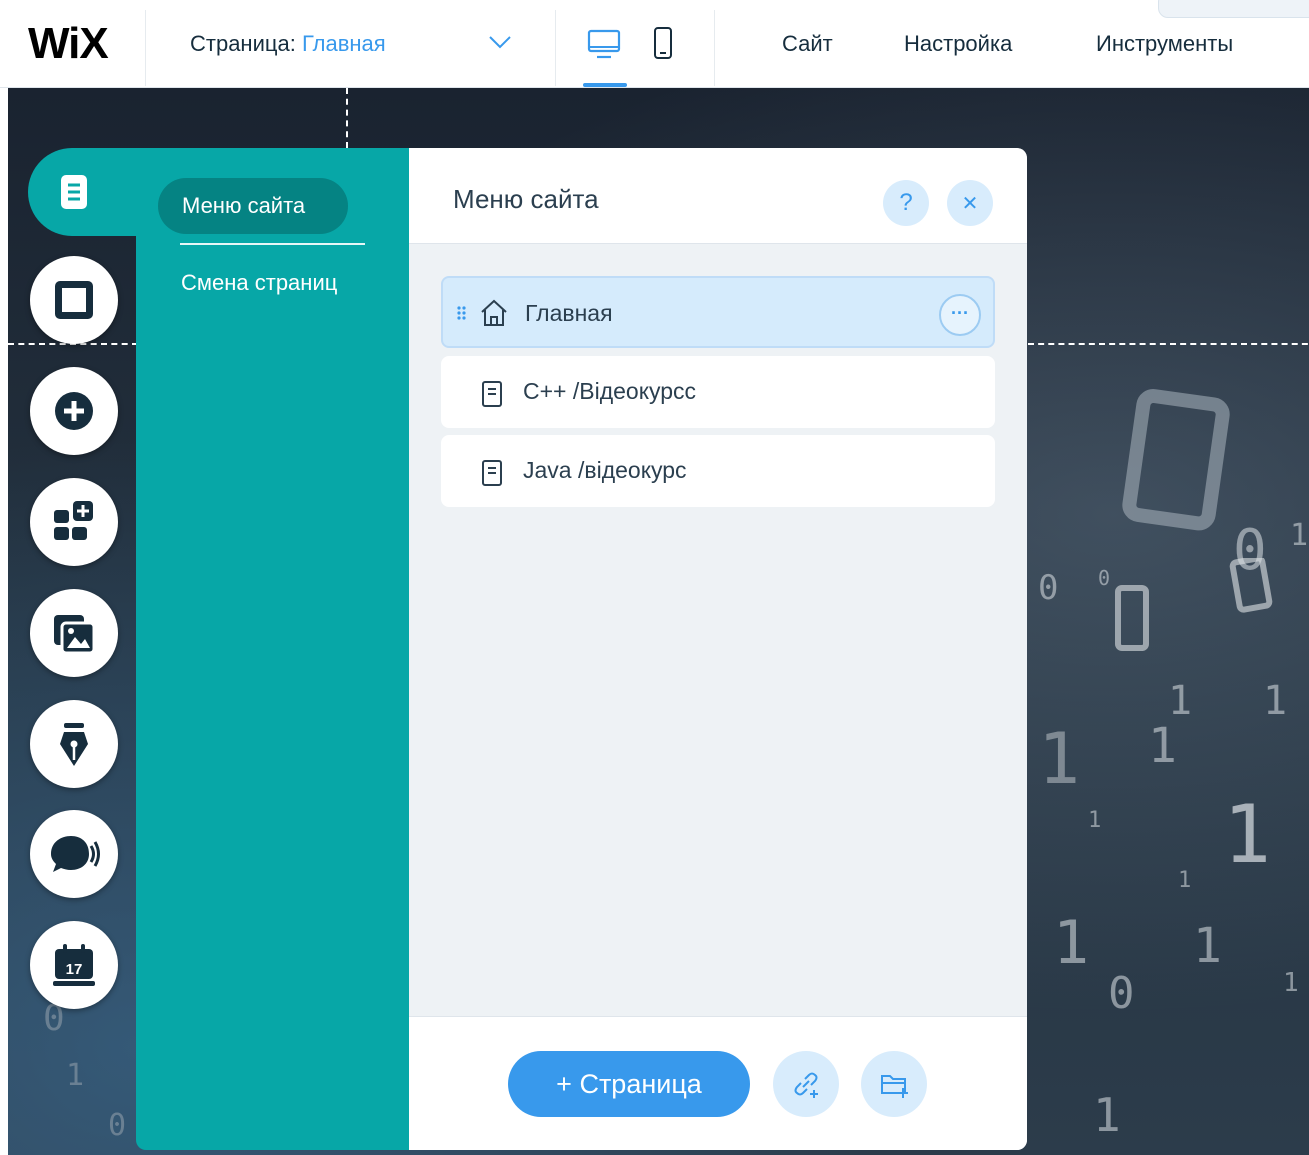  I want to click on panel-title: Меню сайта, so click(526, 199).